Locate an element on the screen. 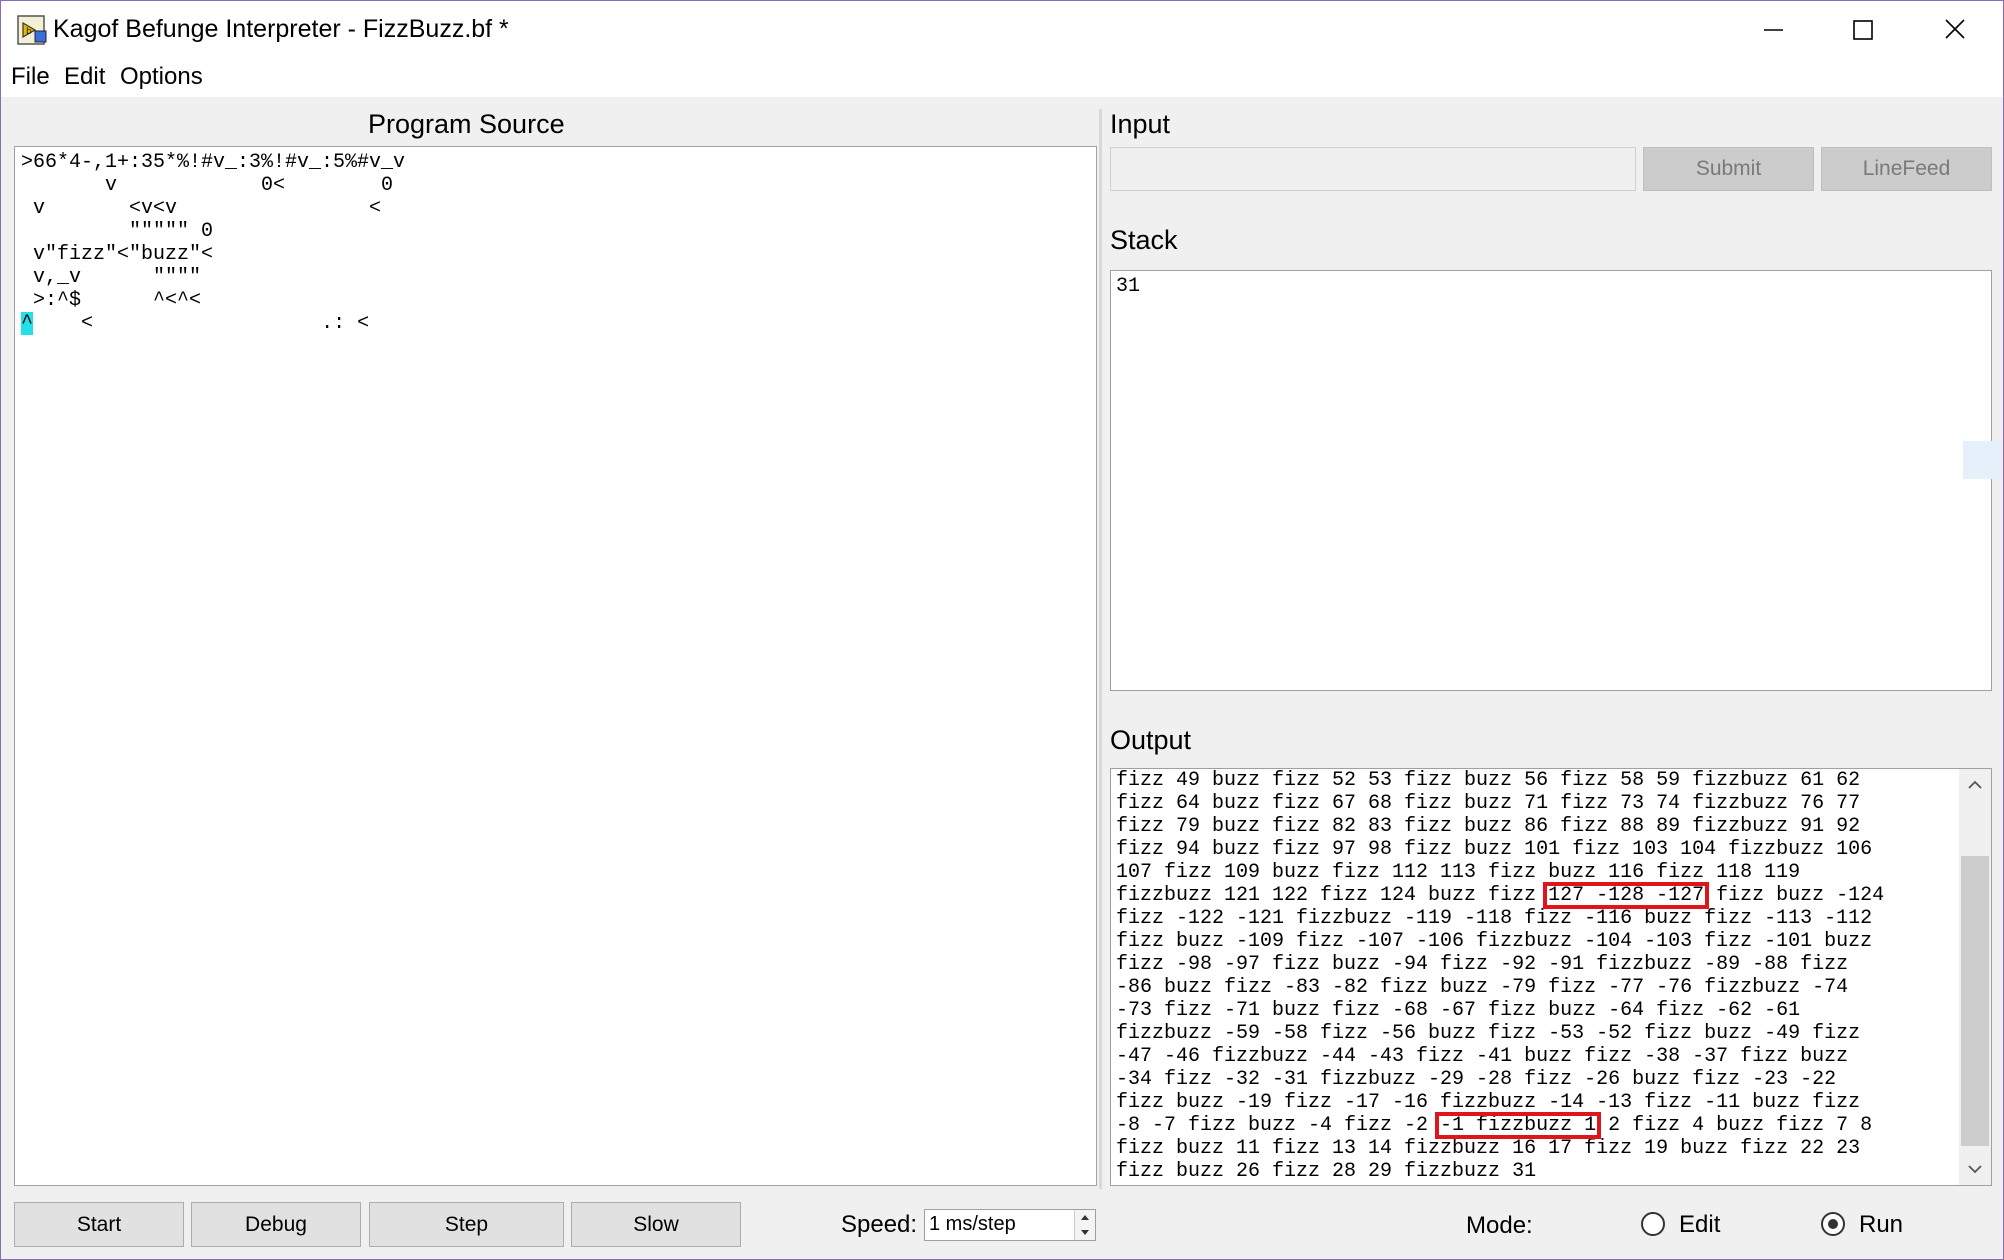 This screenshot has width=2004, height=1260. stack-label: Stack is located at coordinates (1144, 240).